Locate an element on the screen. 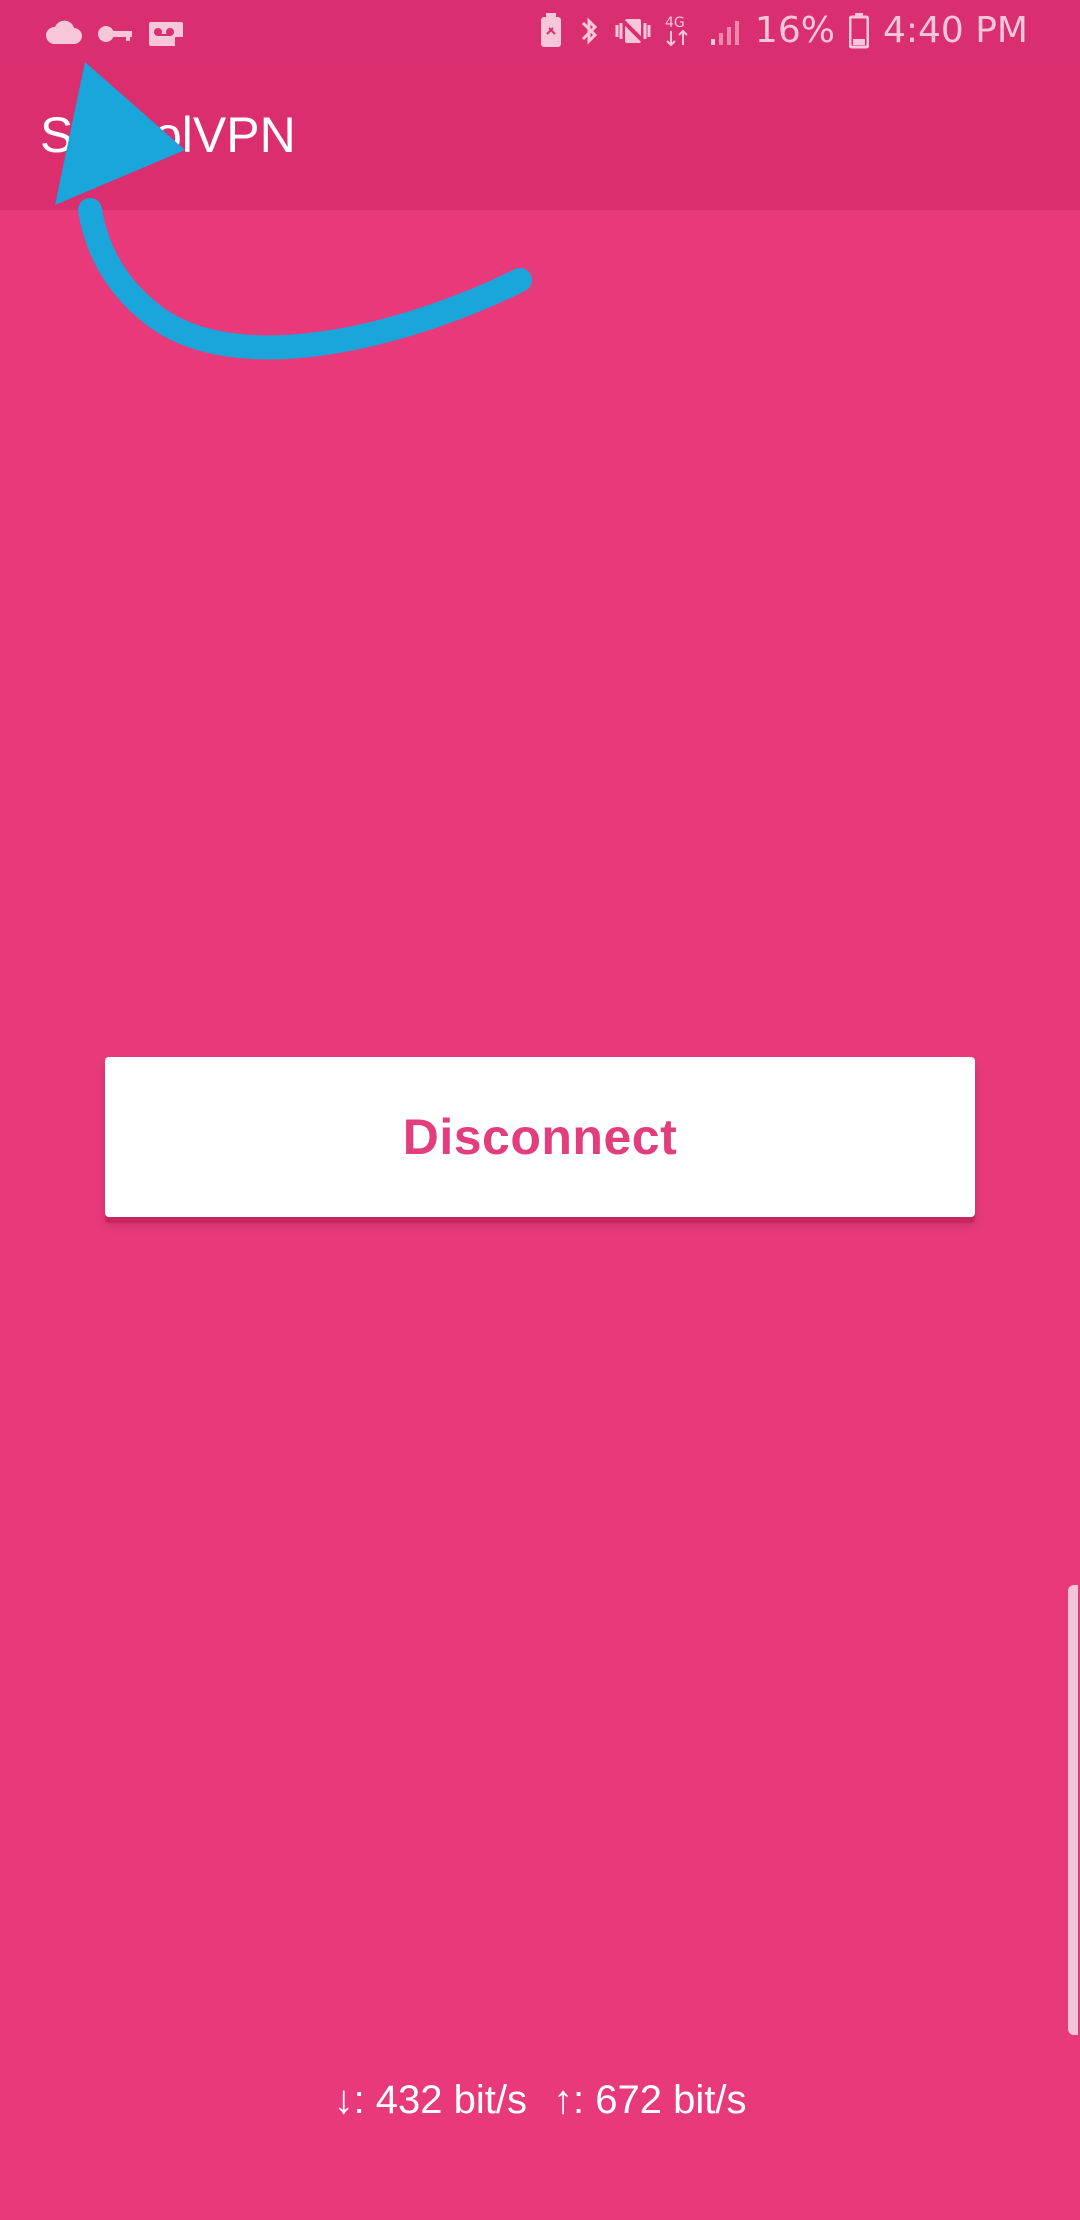 The height and width of the screenshot is (2220, 1080). scrollbar-thumb is located at coordinates (1073, 1810).